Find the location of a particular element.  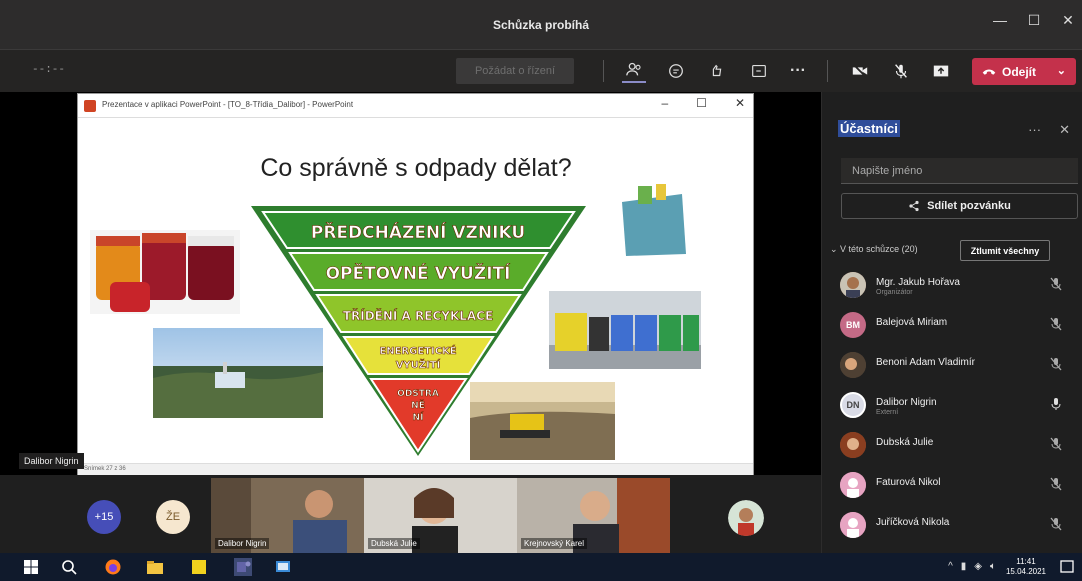

volume-icon: 🔈︎ is located at coordinates (993, 566).